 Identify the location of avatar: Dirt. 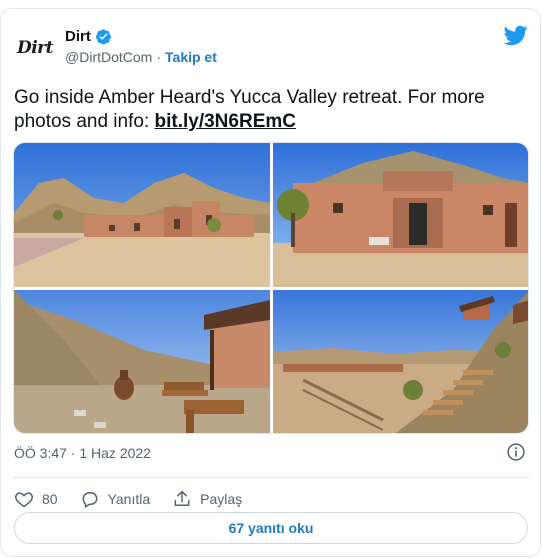
(35, 48).